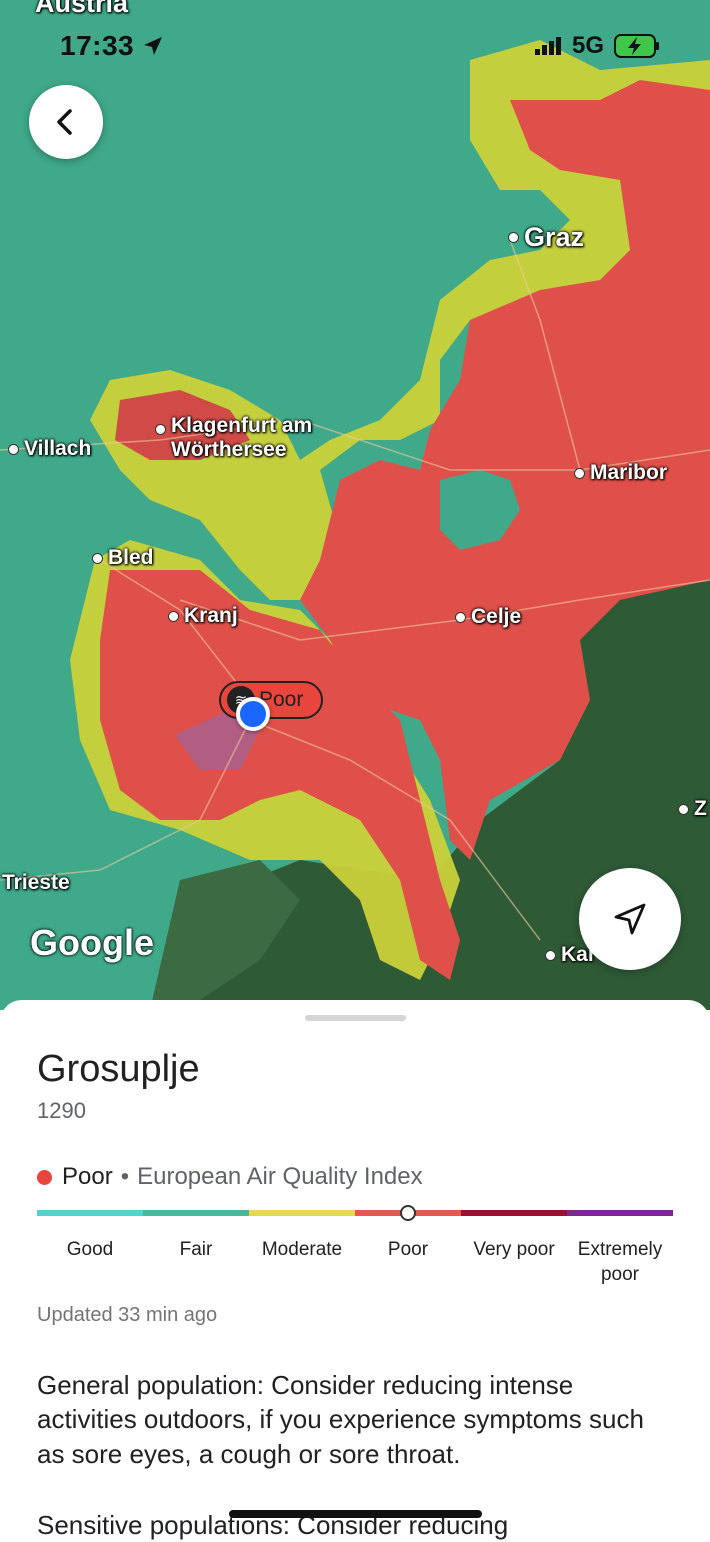 This screenshot has height=1542, width=710. Describe the element at coordinates (514, 1213) in the screenshot. I see `scale-segment-very-poor` at that location.